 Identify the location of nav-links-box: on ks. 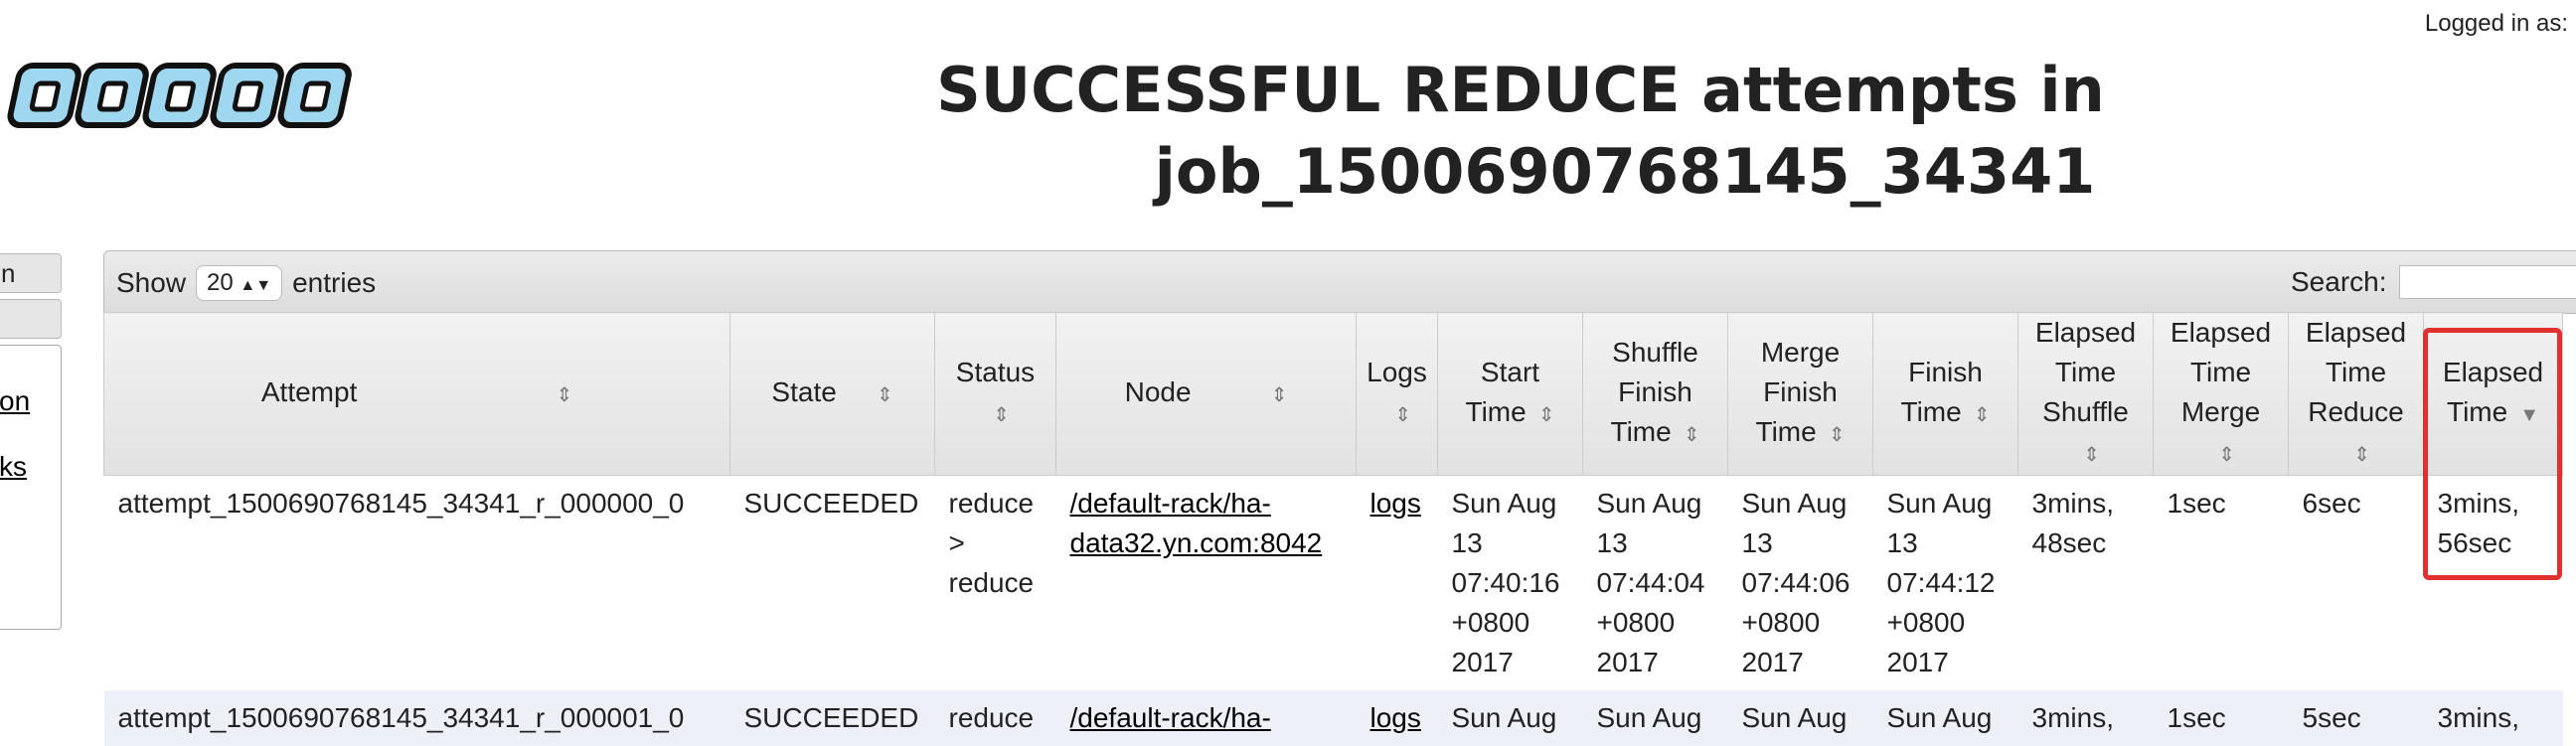
(31, 487).